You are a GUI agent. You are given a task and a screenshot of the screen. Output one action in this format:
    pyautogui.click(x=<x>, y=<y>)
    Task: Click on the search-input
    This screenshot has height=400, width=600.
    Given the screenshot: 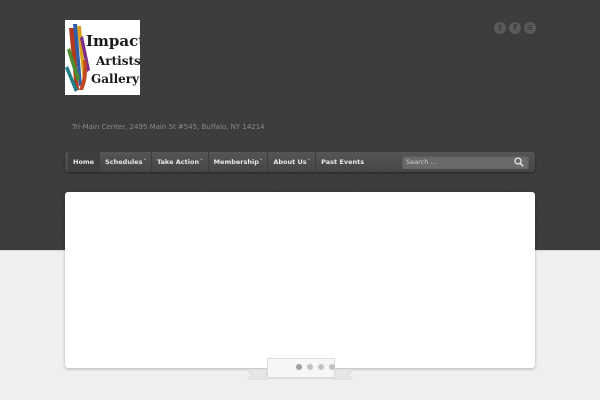 What is the action you would take?
    pyautogui.click(x=456, y=162)
    